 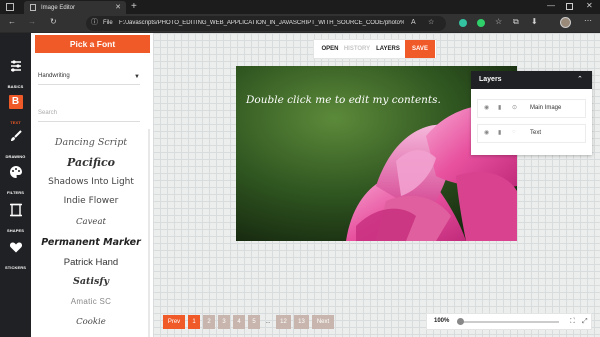 What do you see at coordinates (209, 322) in the screenshot?
I see `page-button: 2` at bounding box center [209, 322].